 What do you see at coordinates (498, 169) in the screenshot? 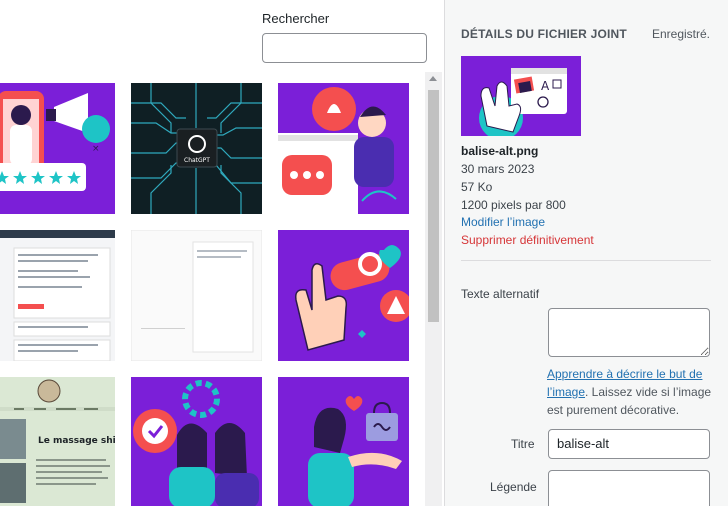
I see `upload-date: 30 mars 2023` at bounding box center [498, 169].